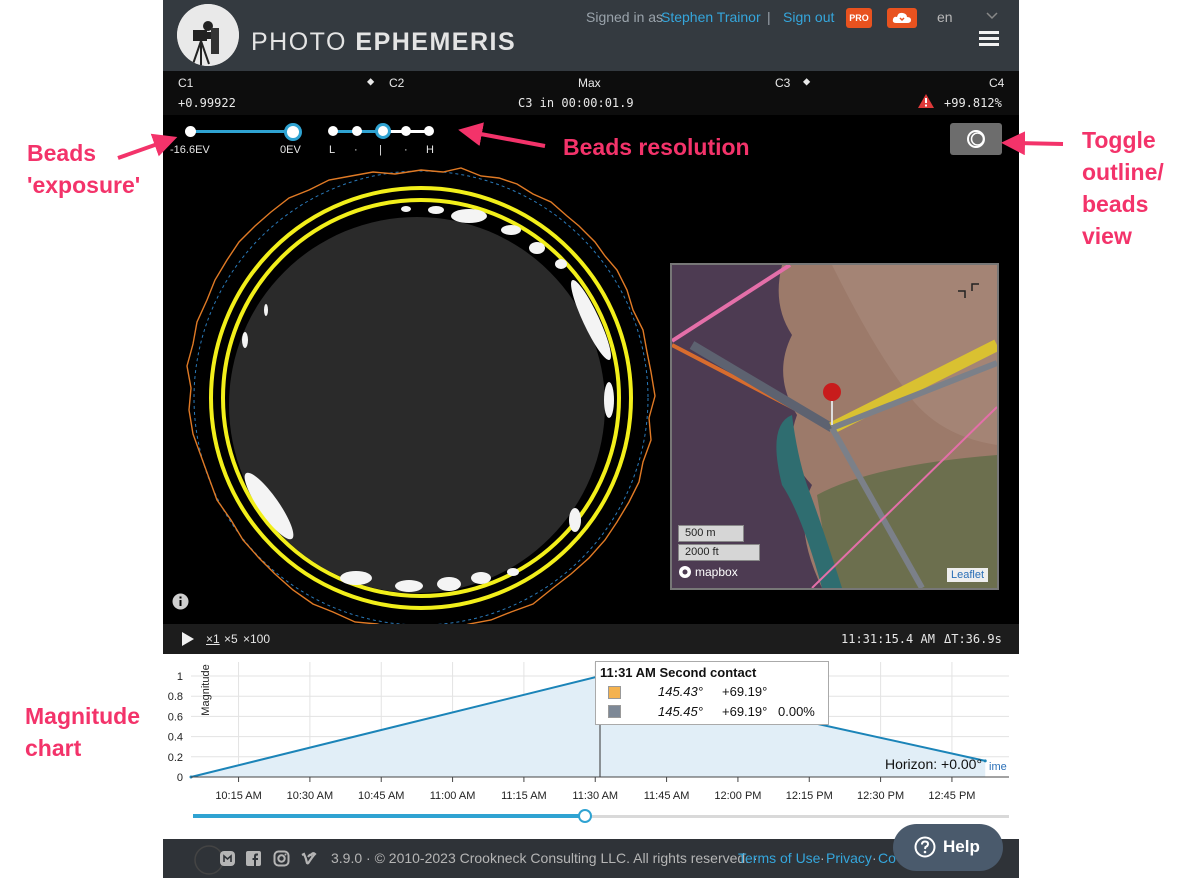  Describe the element at coordinates (389, 816) in the screenshot. I see `time-slider-fill` at that location.